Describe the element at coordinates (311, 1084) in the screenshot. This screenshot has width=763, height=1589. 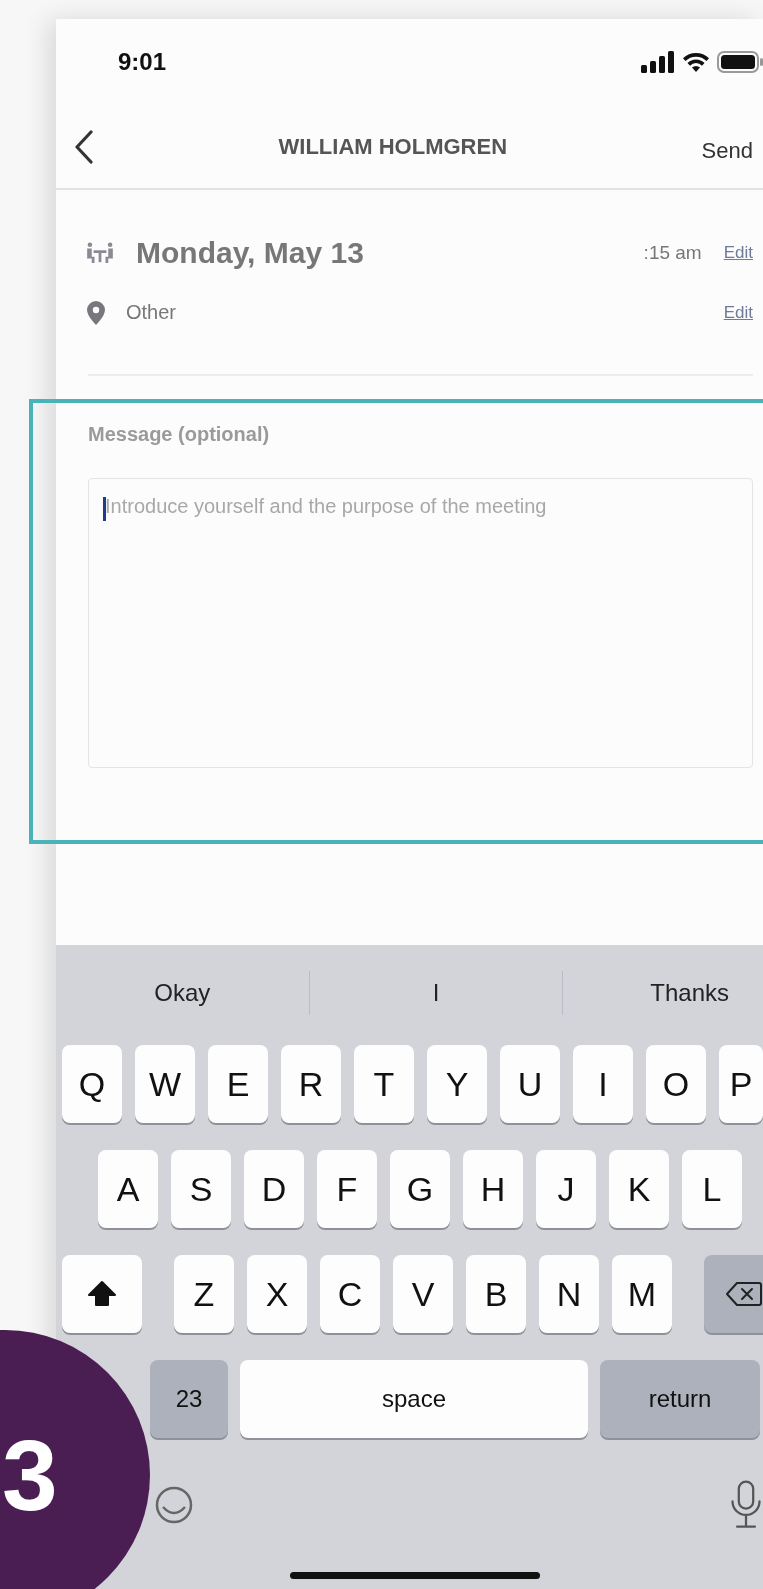
I see `key: R` at that location.